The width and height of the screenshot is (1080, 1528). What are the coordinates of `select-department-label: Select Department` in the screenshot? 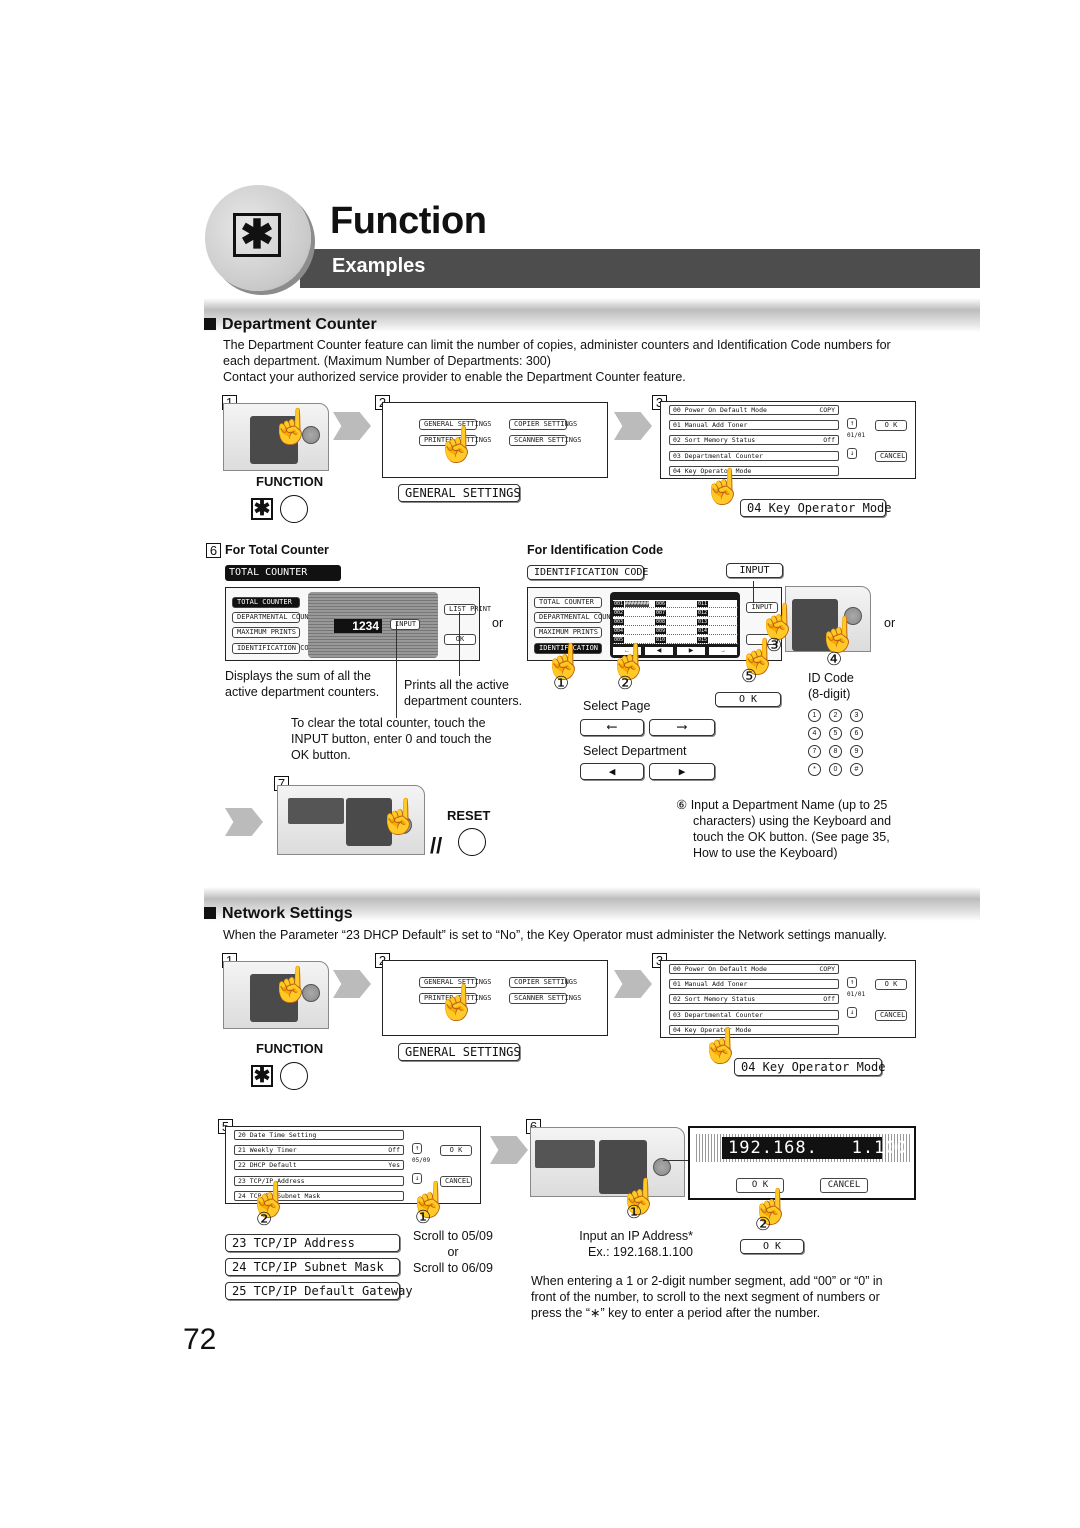 It's located at (635, 751).